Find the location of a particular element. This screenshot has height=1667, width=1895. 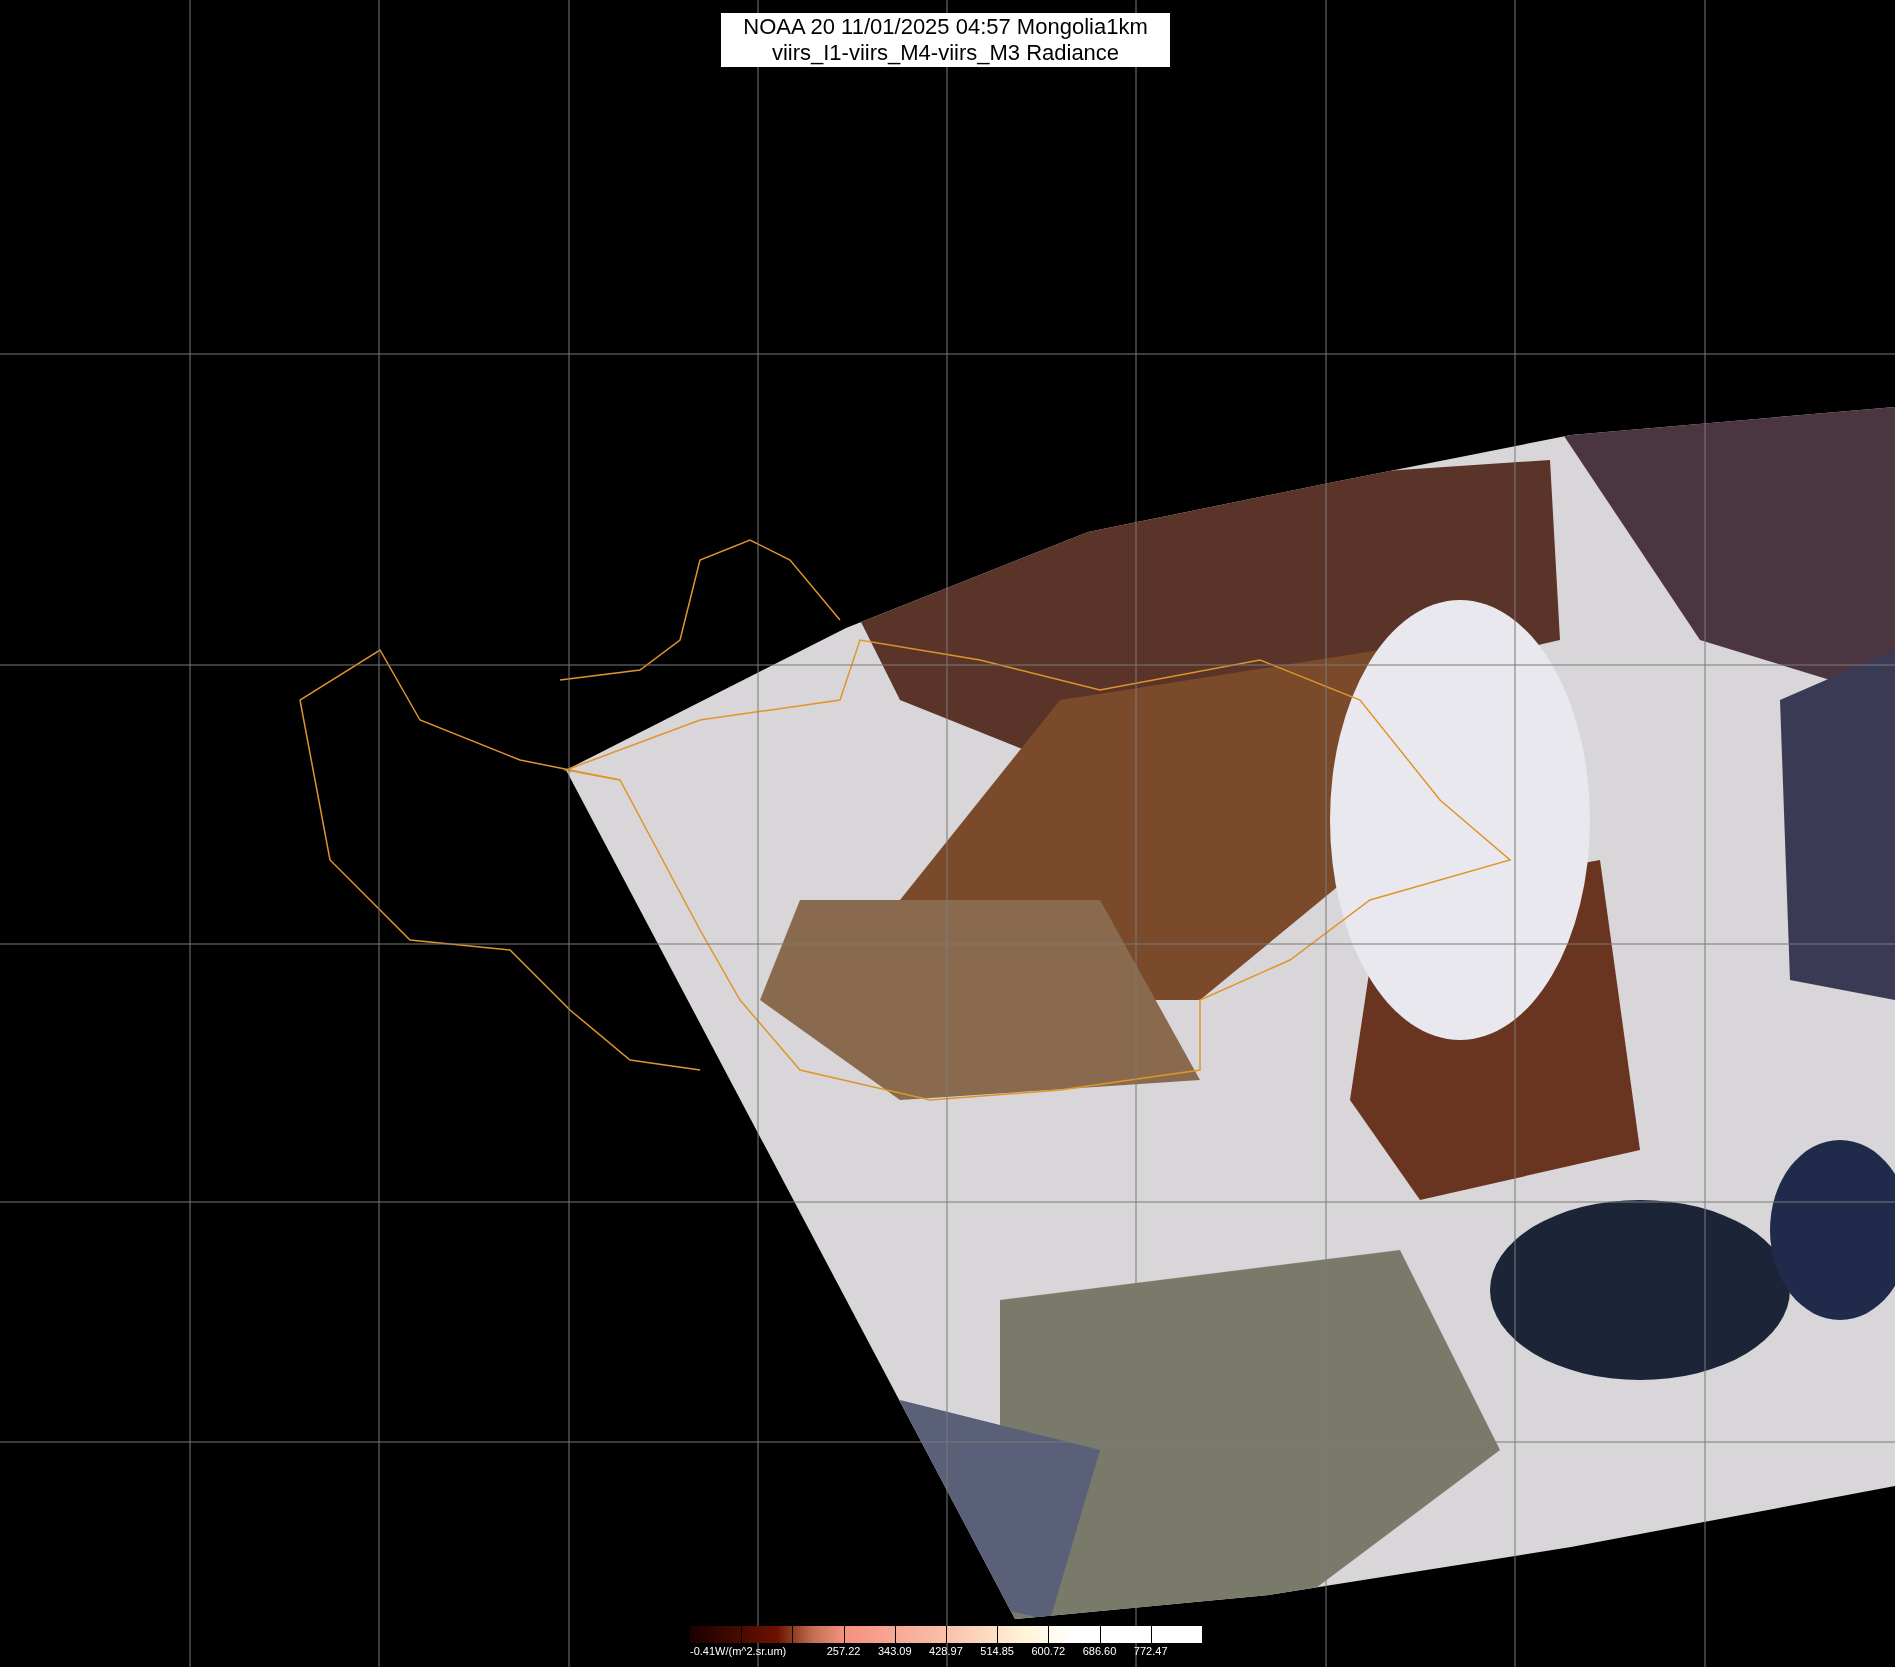

colorbar-label: 686.60 is located at coordinates (1099, 1651).